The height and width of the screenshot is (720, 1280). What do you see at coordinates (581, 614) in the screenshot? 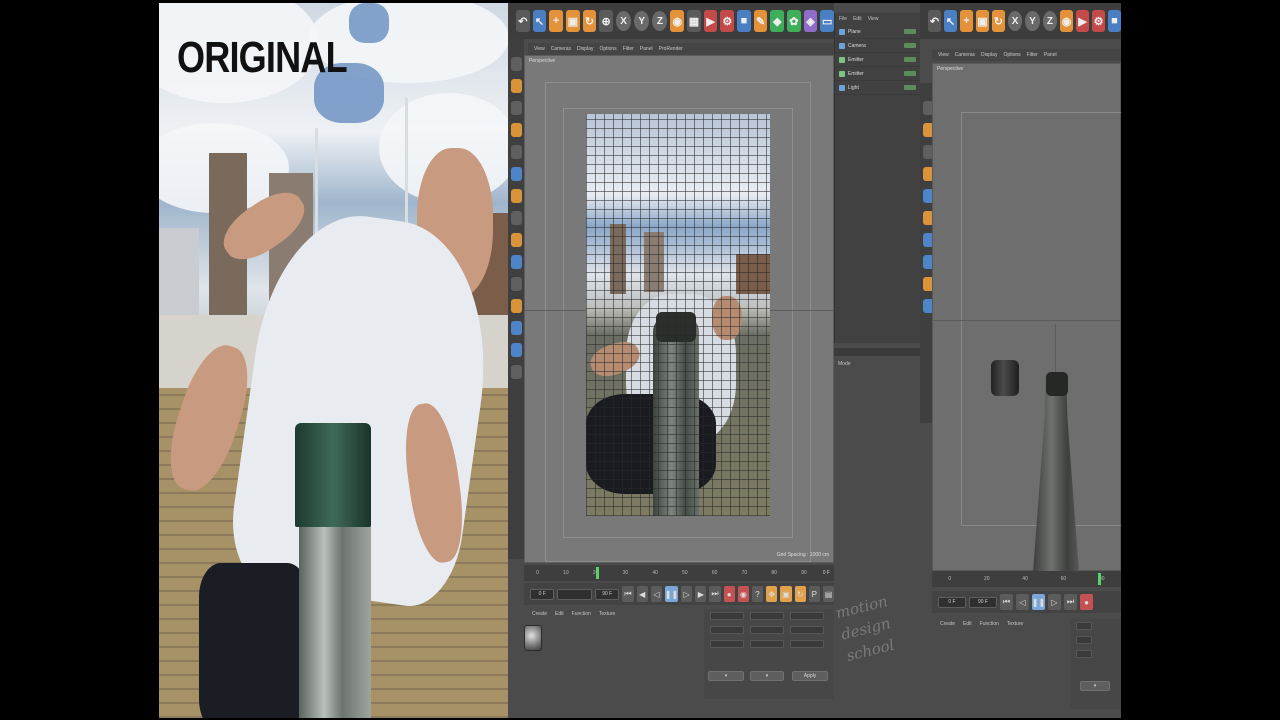
I see `menu-function: Function` at bounding box center [581, 614].